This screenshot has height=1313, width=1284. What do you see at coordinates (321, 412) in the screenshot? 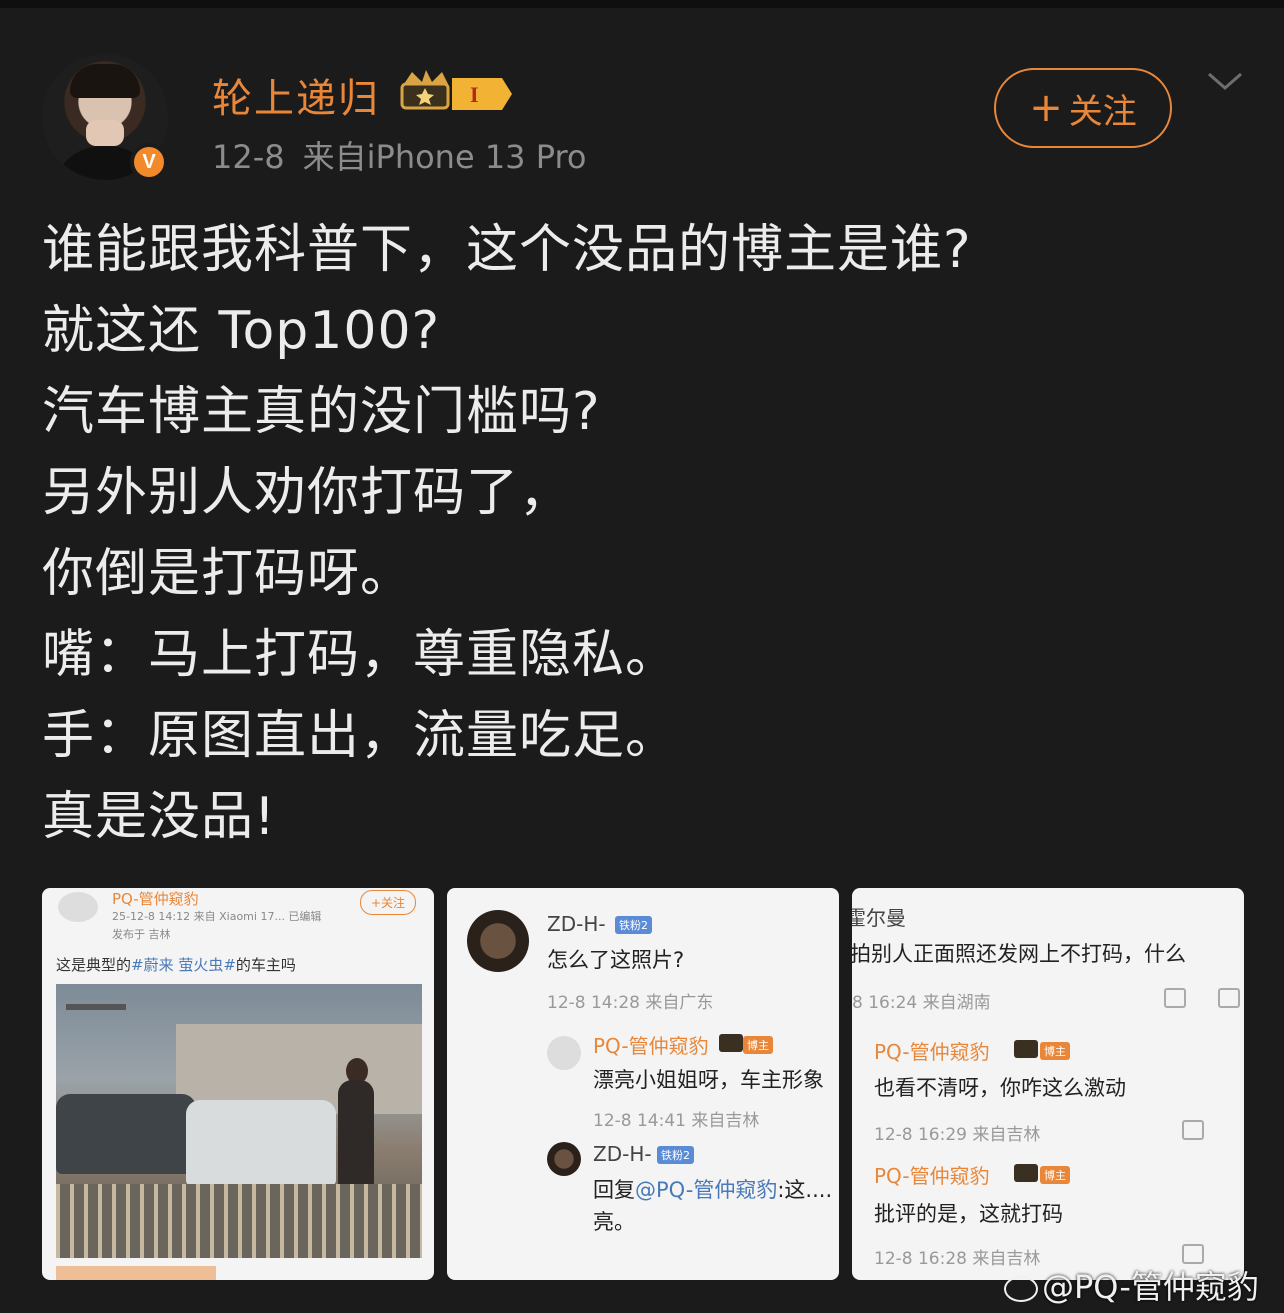
I see `post-line: 汽车博主真的没门槛吗?` at bounding box center [321, 412].